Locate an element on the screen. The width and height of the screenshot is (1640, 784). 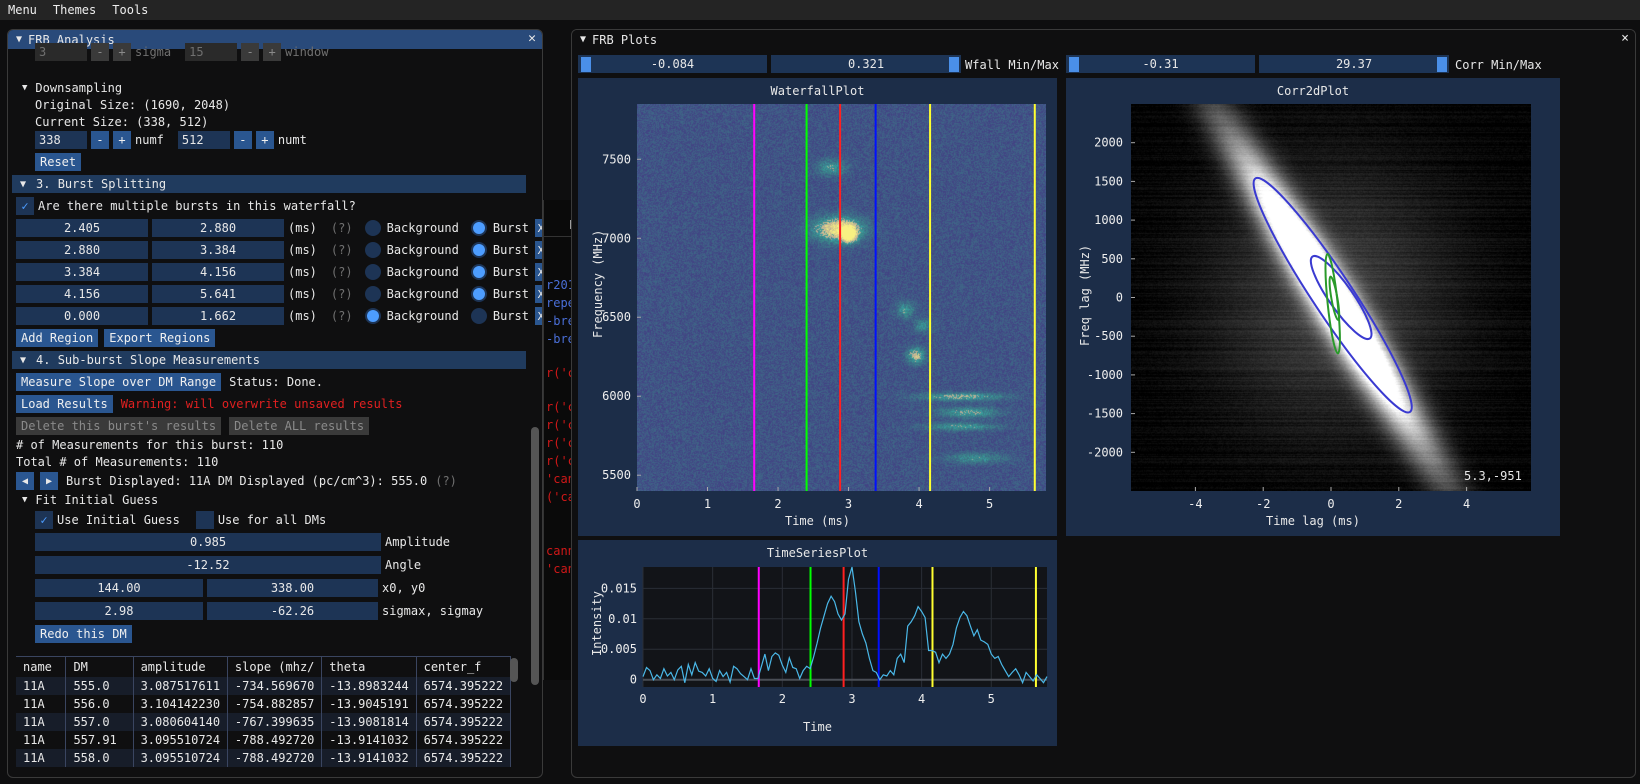
next-arrow-icon: ▶ is located at coordinates (49, 481).